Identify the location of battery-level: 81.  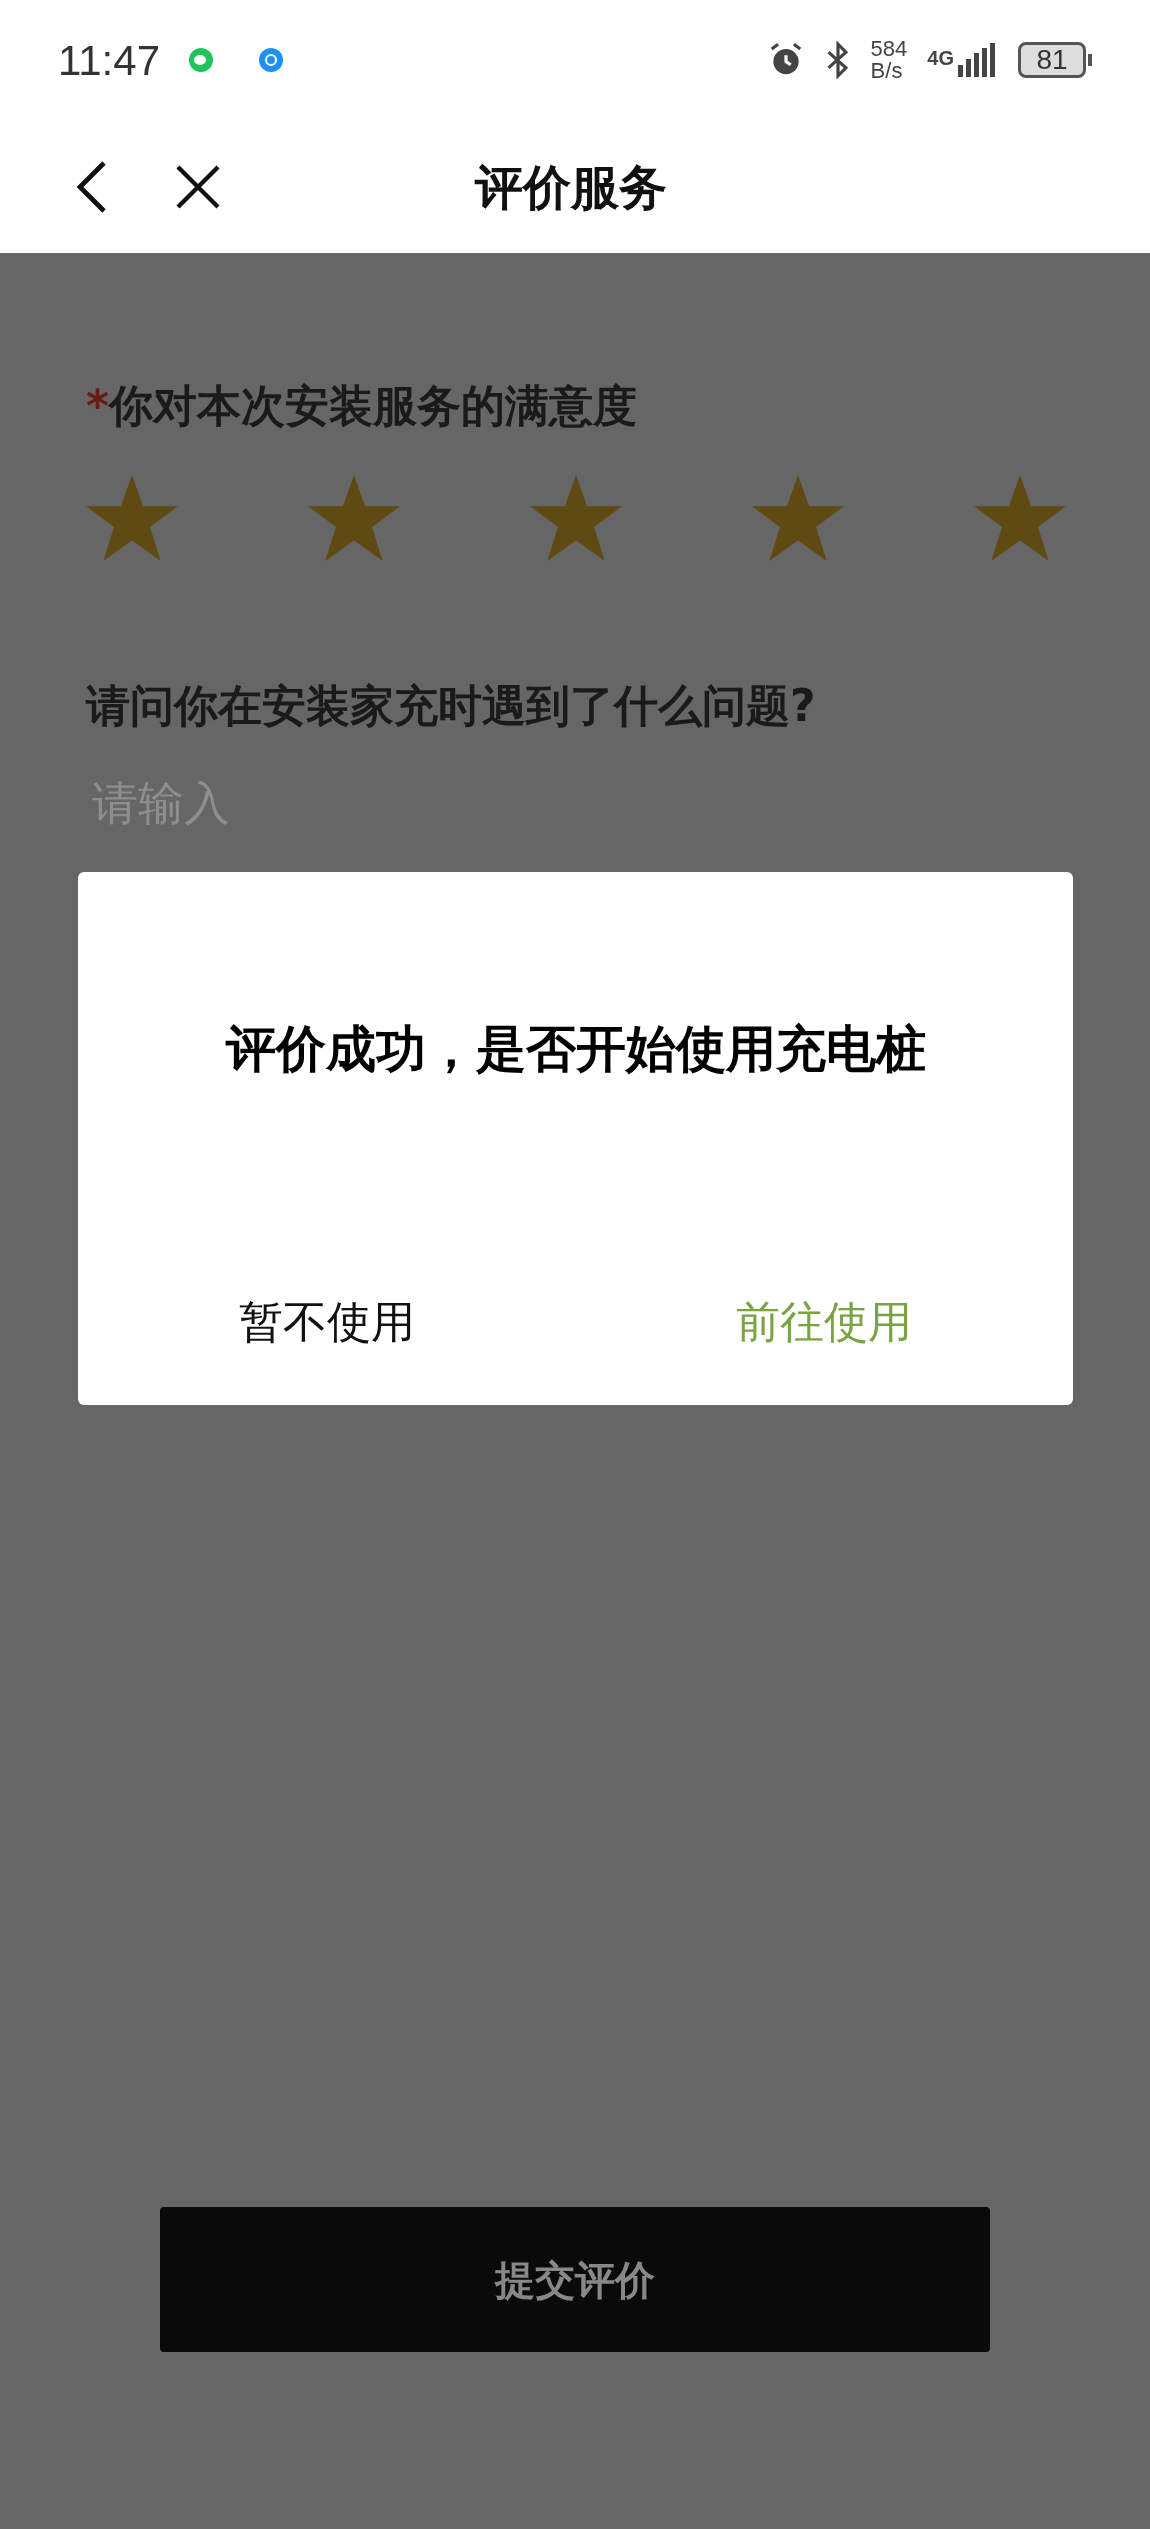
(1052, 60).